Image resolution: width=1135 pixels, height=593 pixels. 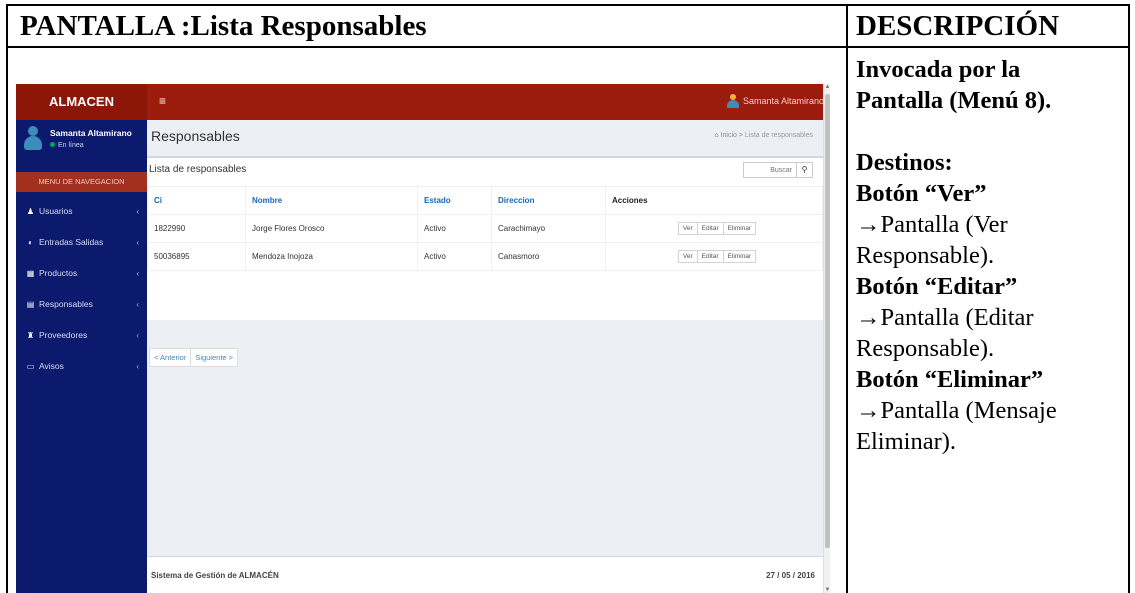 I want to click on breadcrumb-home: Inicio, so click(x=729, y=135).